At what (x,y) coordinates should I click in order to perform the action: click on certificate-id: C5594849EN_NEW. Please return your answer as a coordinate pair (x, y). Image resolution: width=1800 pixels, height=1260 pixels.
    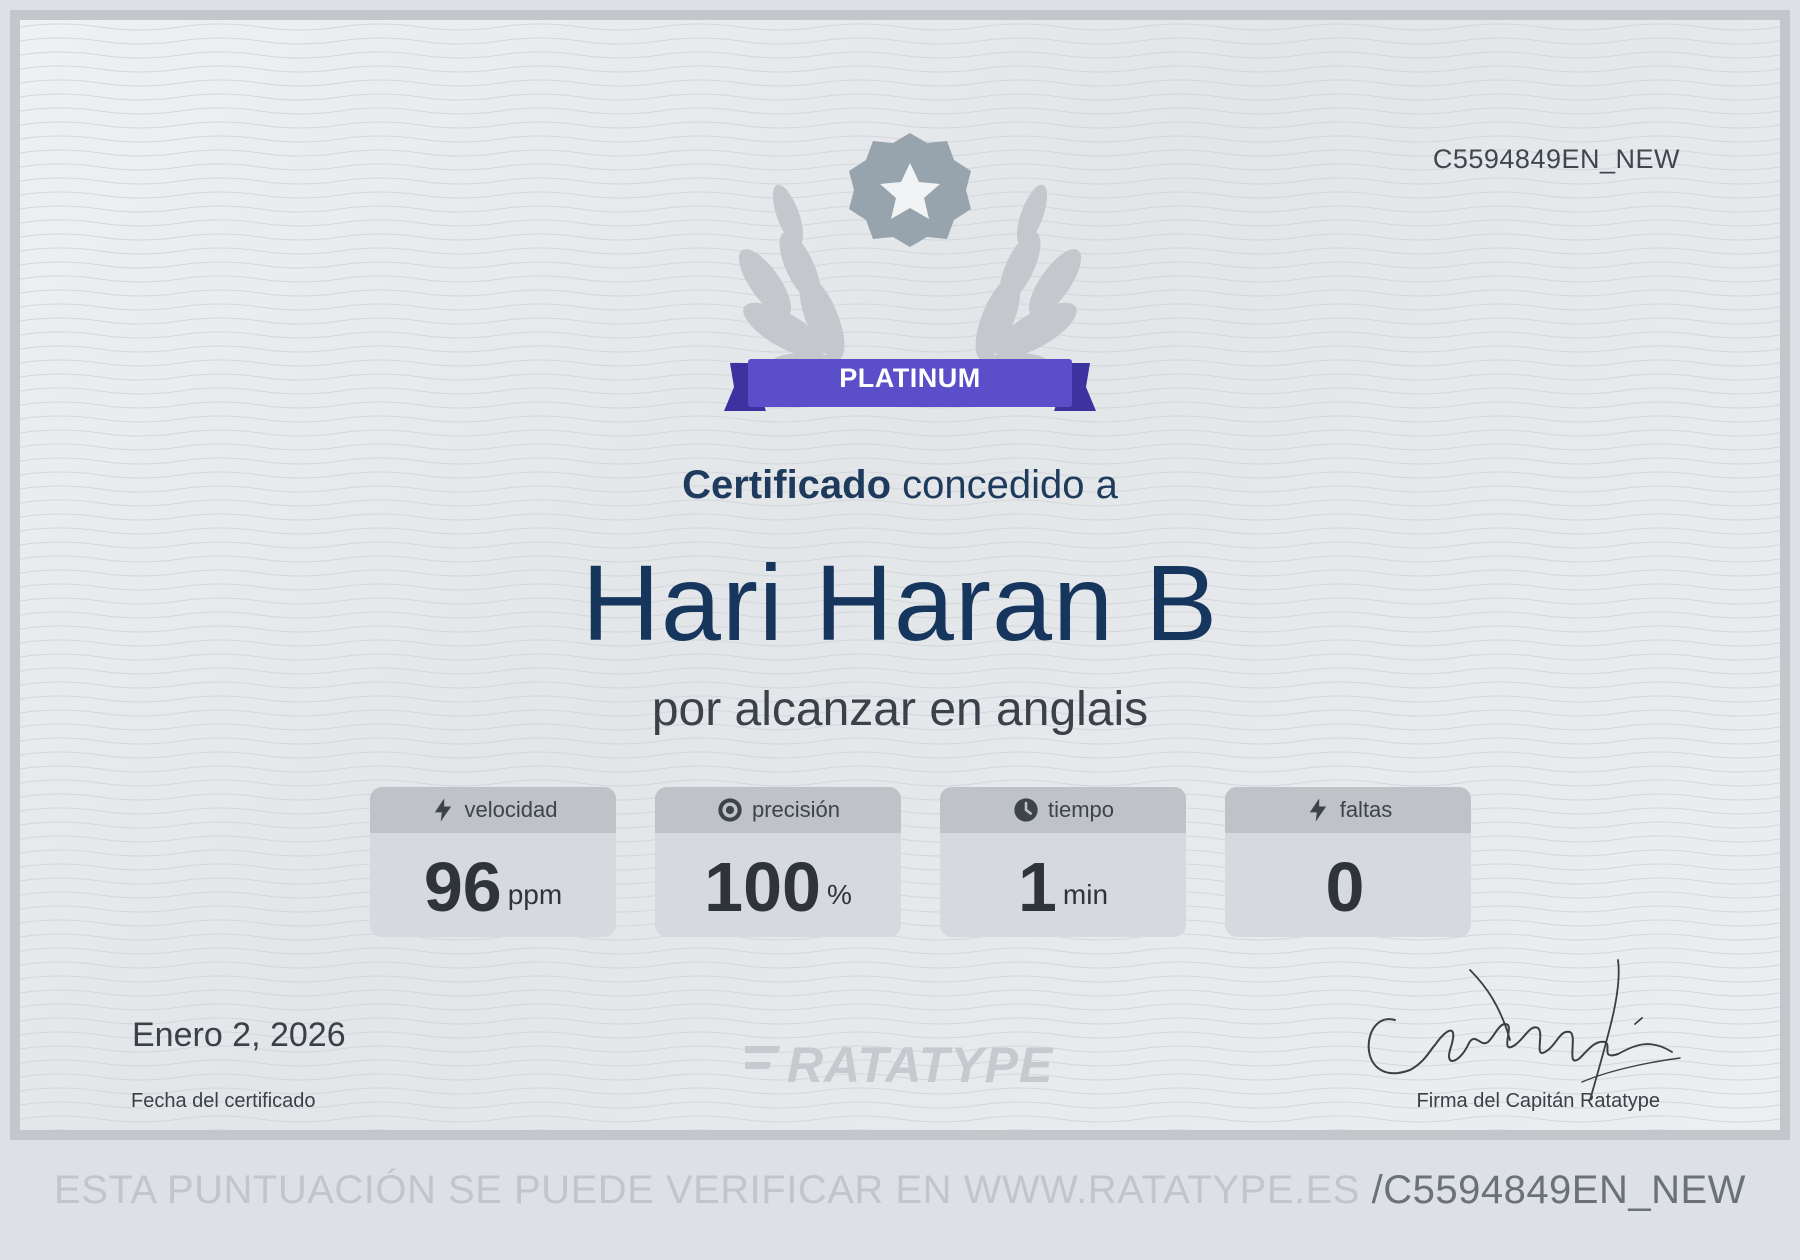
    Looking at the image, I should click on (1556, 159).